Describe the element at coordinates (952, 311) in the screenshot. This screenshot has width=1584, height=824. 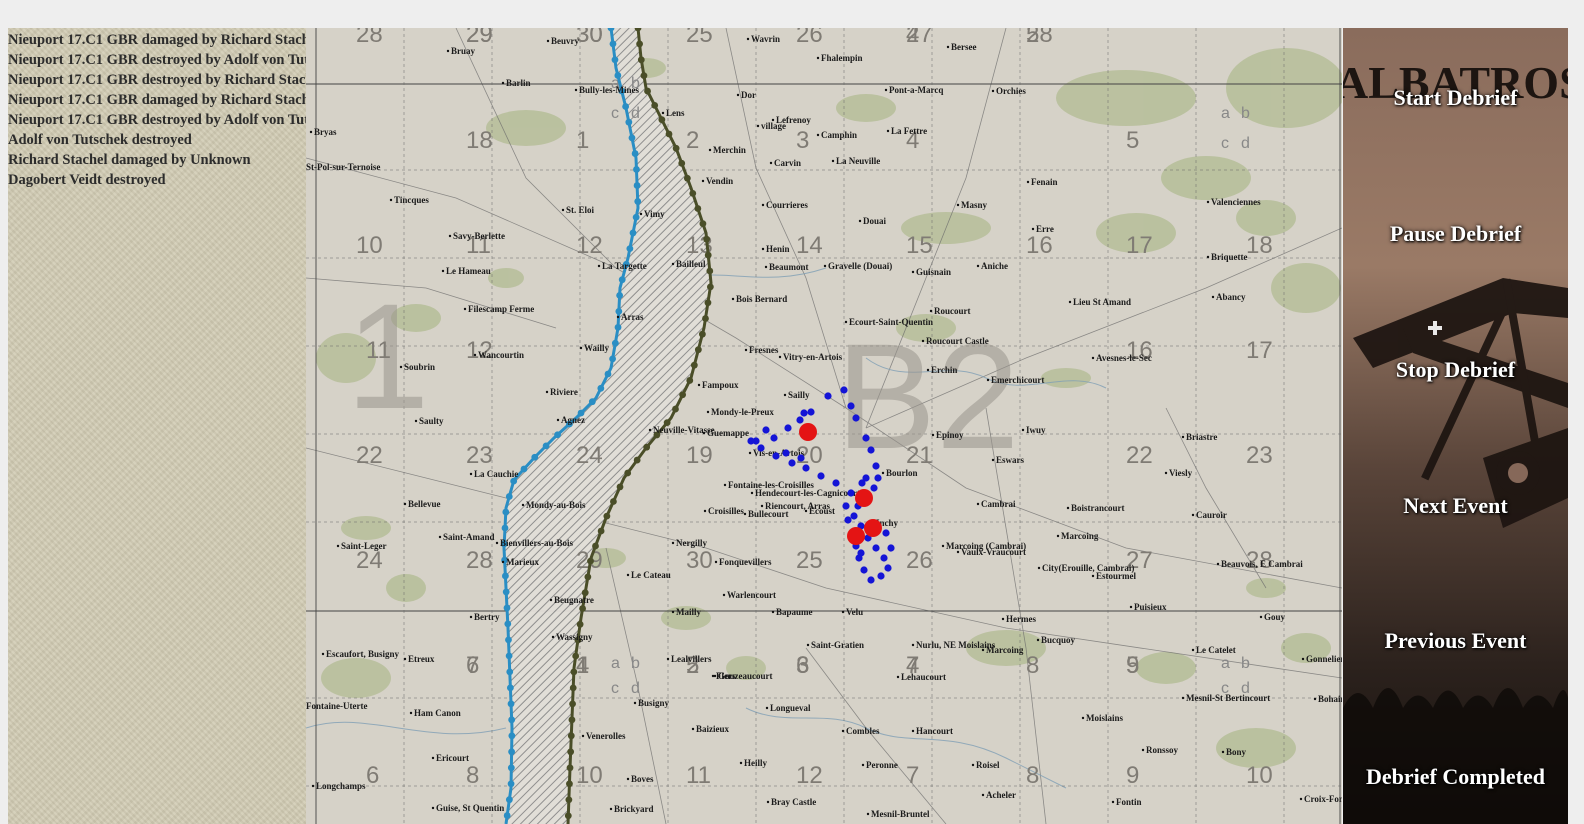
I see `town-label: Roucourt` at that location.